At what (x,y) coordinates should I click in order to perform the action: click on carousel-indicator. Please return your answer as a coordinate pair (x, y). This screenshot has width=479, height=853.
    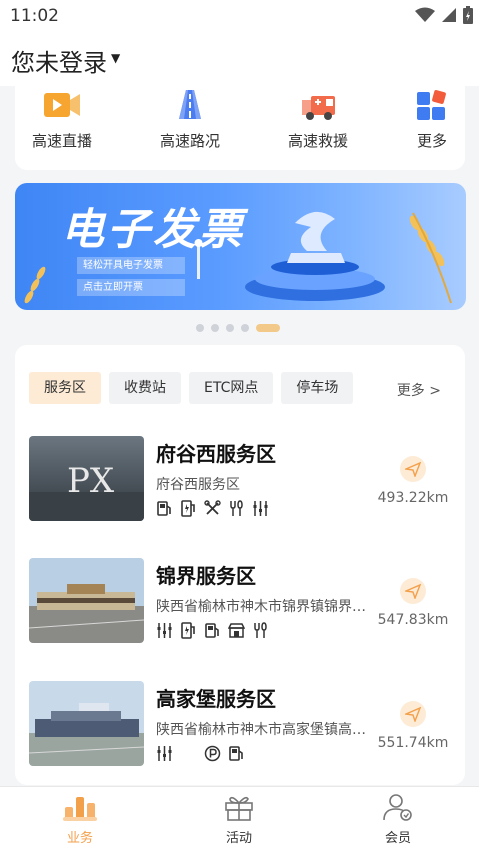
    Looking at the image, I should click on (238, 328).